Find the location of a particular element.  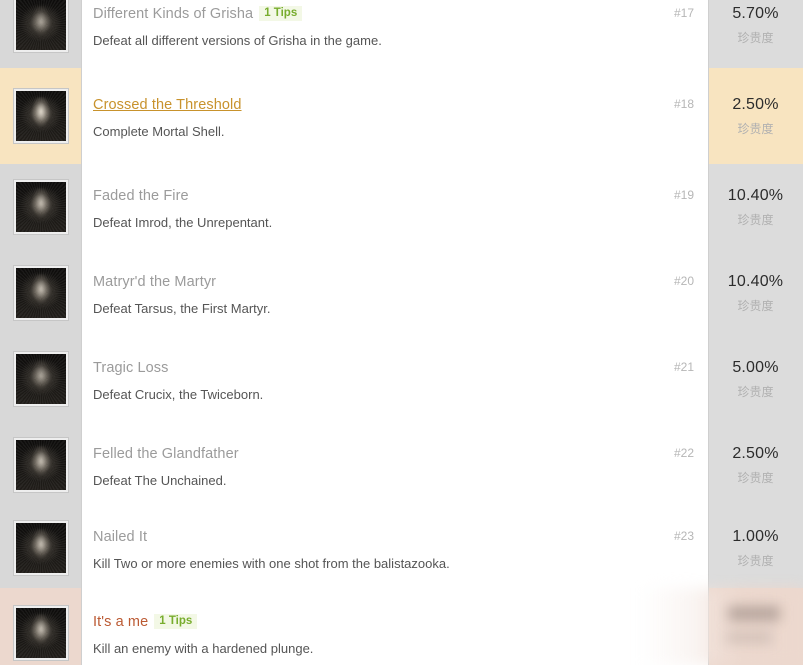

achievement-title: Faded the Fire is located at coordinates (141, 196).